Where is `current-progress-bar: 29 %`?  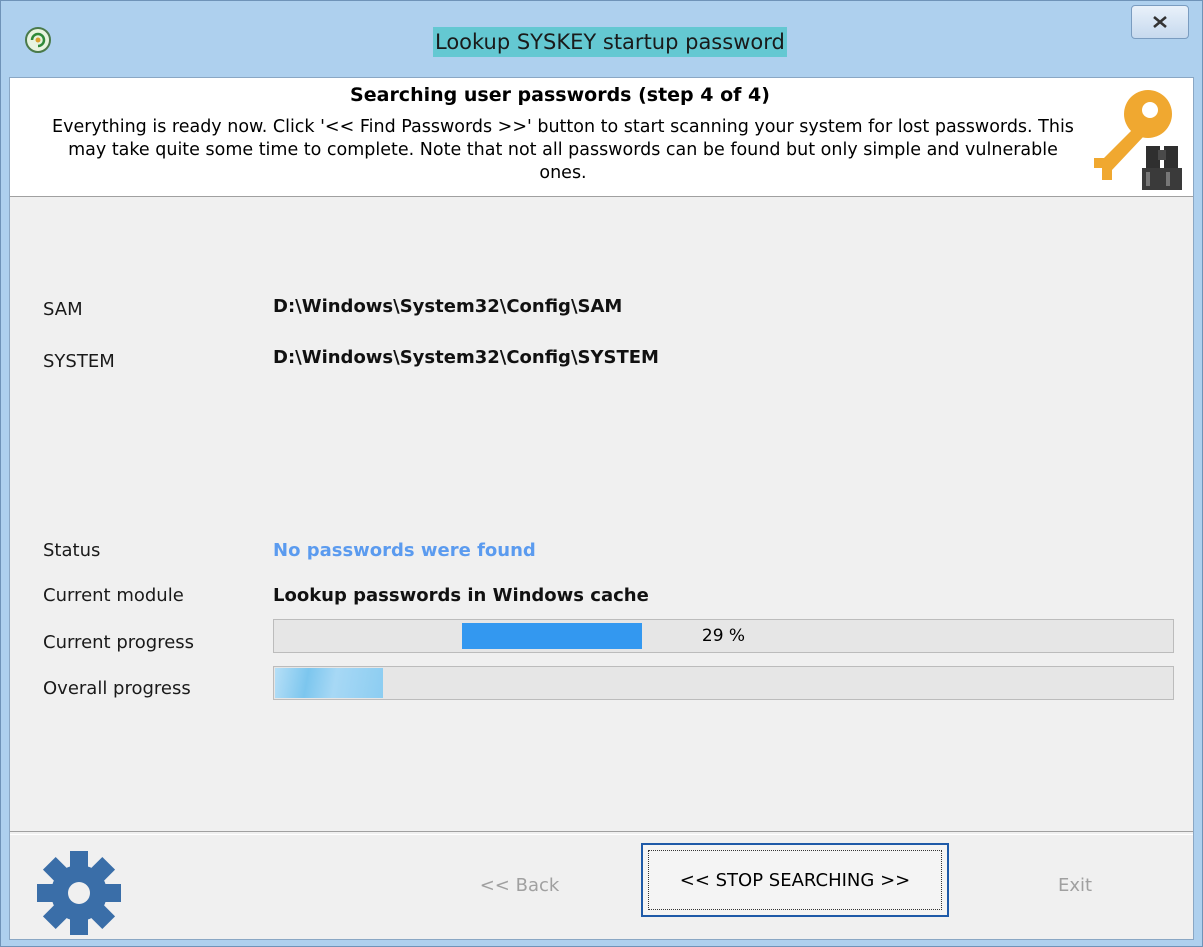 current-progress-bar: 29 % is located at coordinates (723, 636).